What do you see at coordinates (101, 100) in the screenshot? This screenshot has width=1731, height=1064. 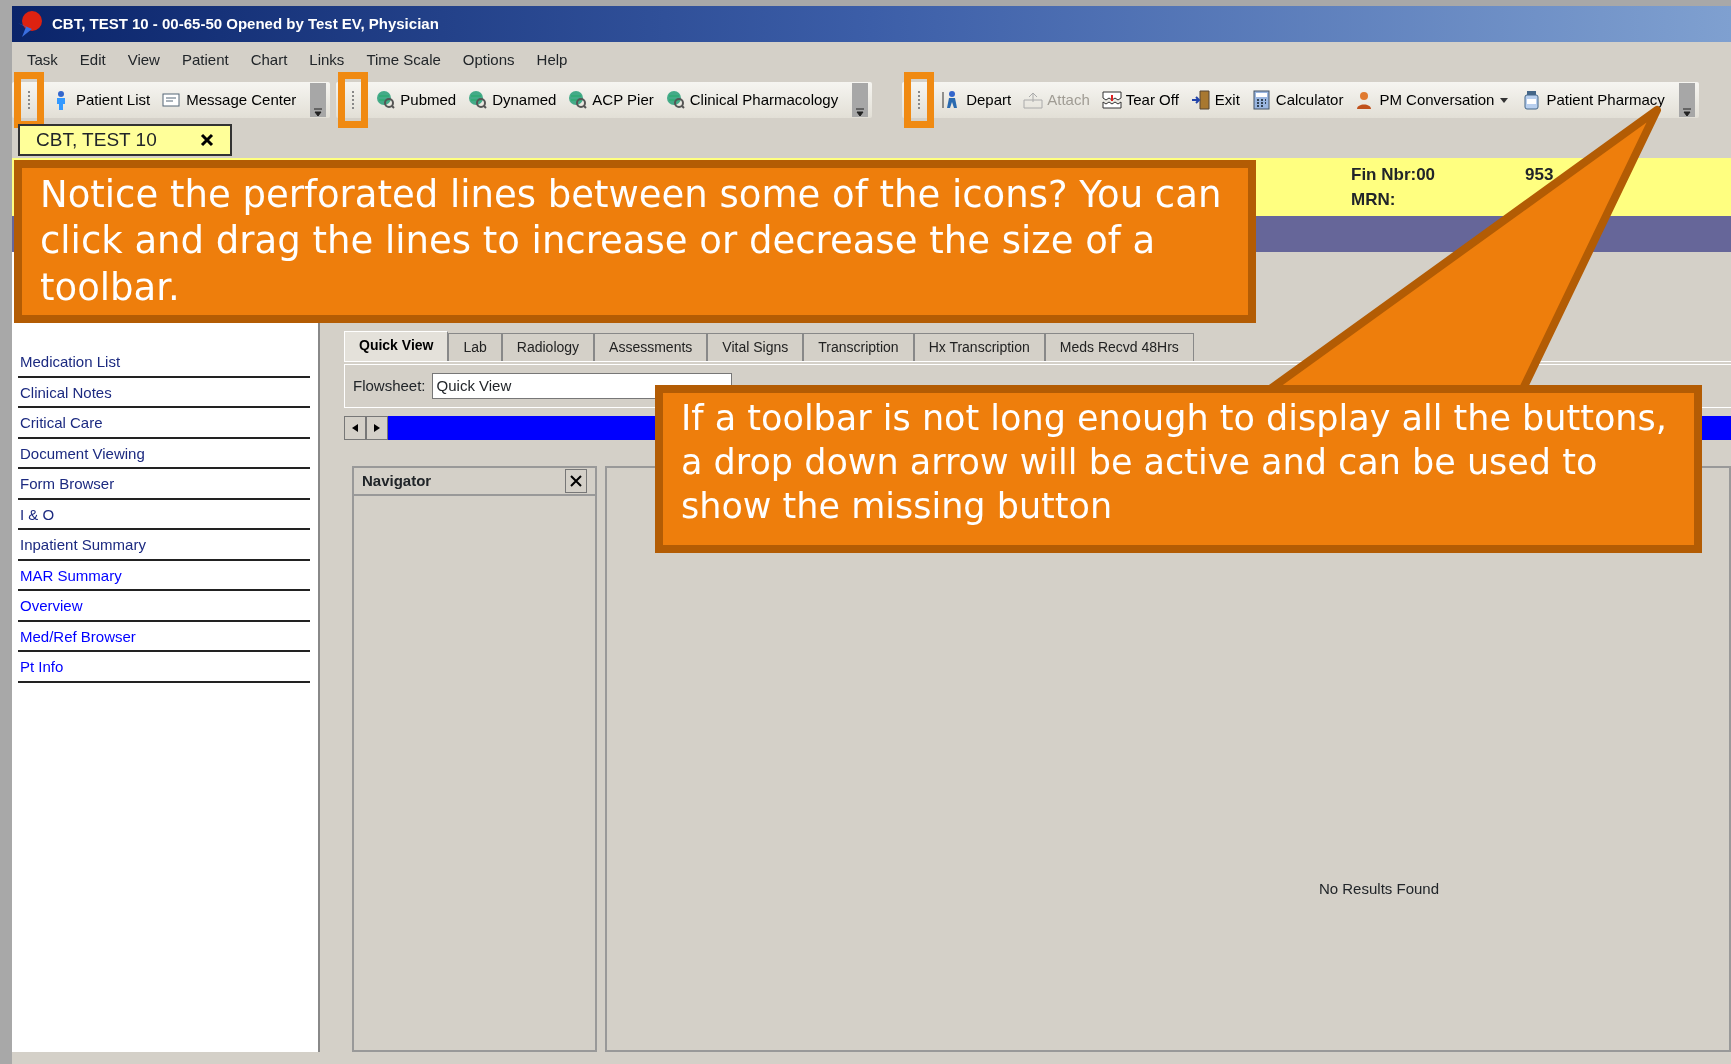 I see `toolbar-button: Patient List` at bounding box center [101, 100].